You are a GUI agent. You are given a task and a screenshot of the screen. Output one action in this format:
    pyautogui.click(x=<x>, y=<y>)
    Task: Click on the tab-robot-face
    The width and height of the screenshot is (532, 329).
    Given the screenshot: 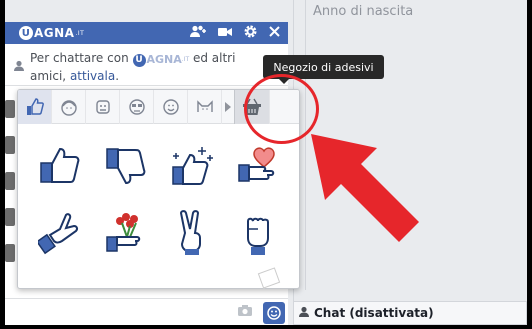 What is the action you would take?
    pyautogui.click(x=103, y=107)
    